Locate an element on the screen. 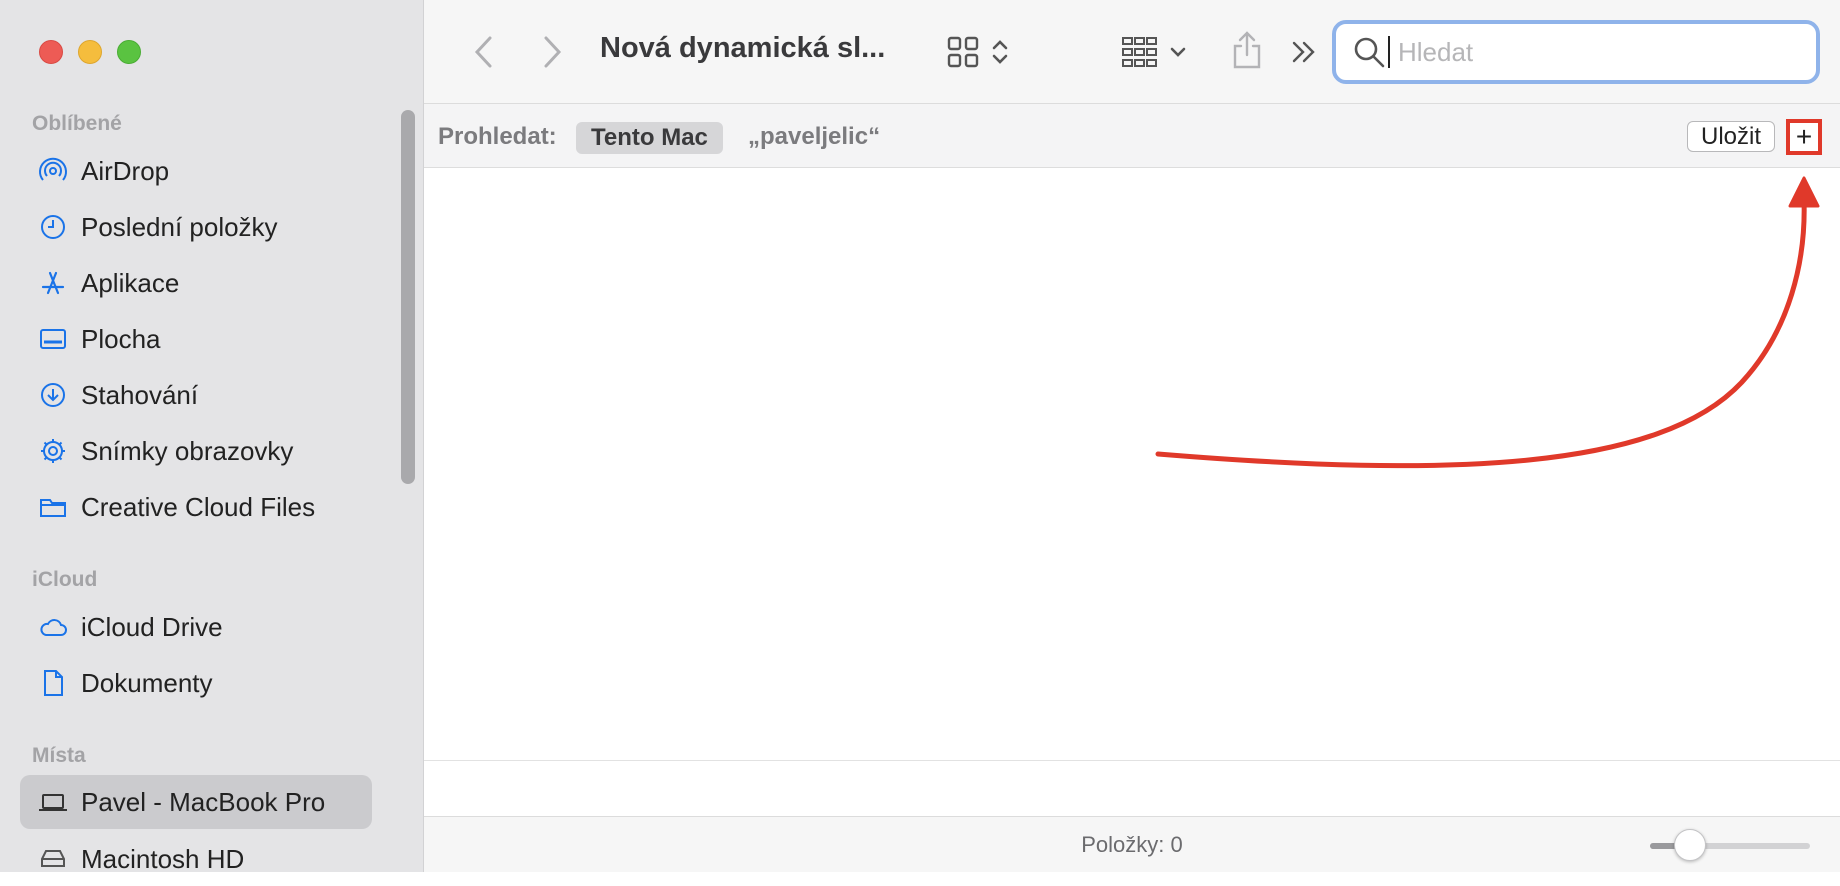 This screenshot has width=1840, height=886. more-toolbar-button is located at coordinates (1304, 52).